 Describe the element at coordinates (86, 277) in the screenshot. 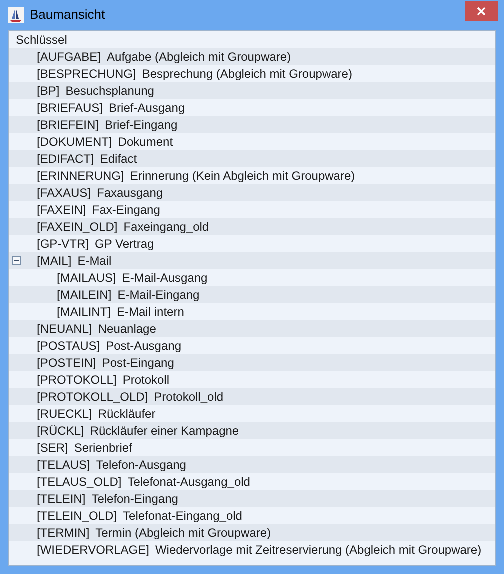

I see `item-key: [MAILAUS]` at that location.